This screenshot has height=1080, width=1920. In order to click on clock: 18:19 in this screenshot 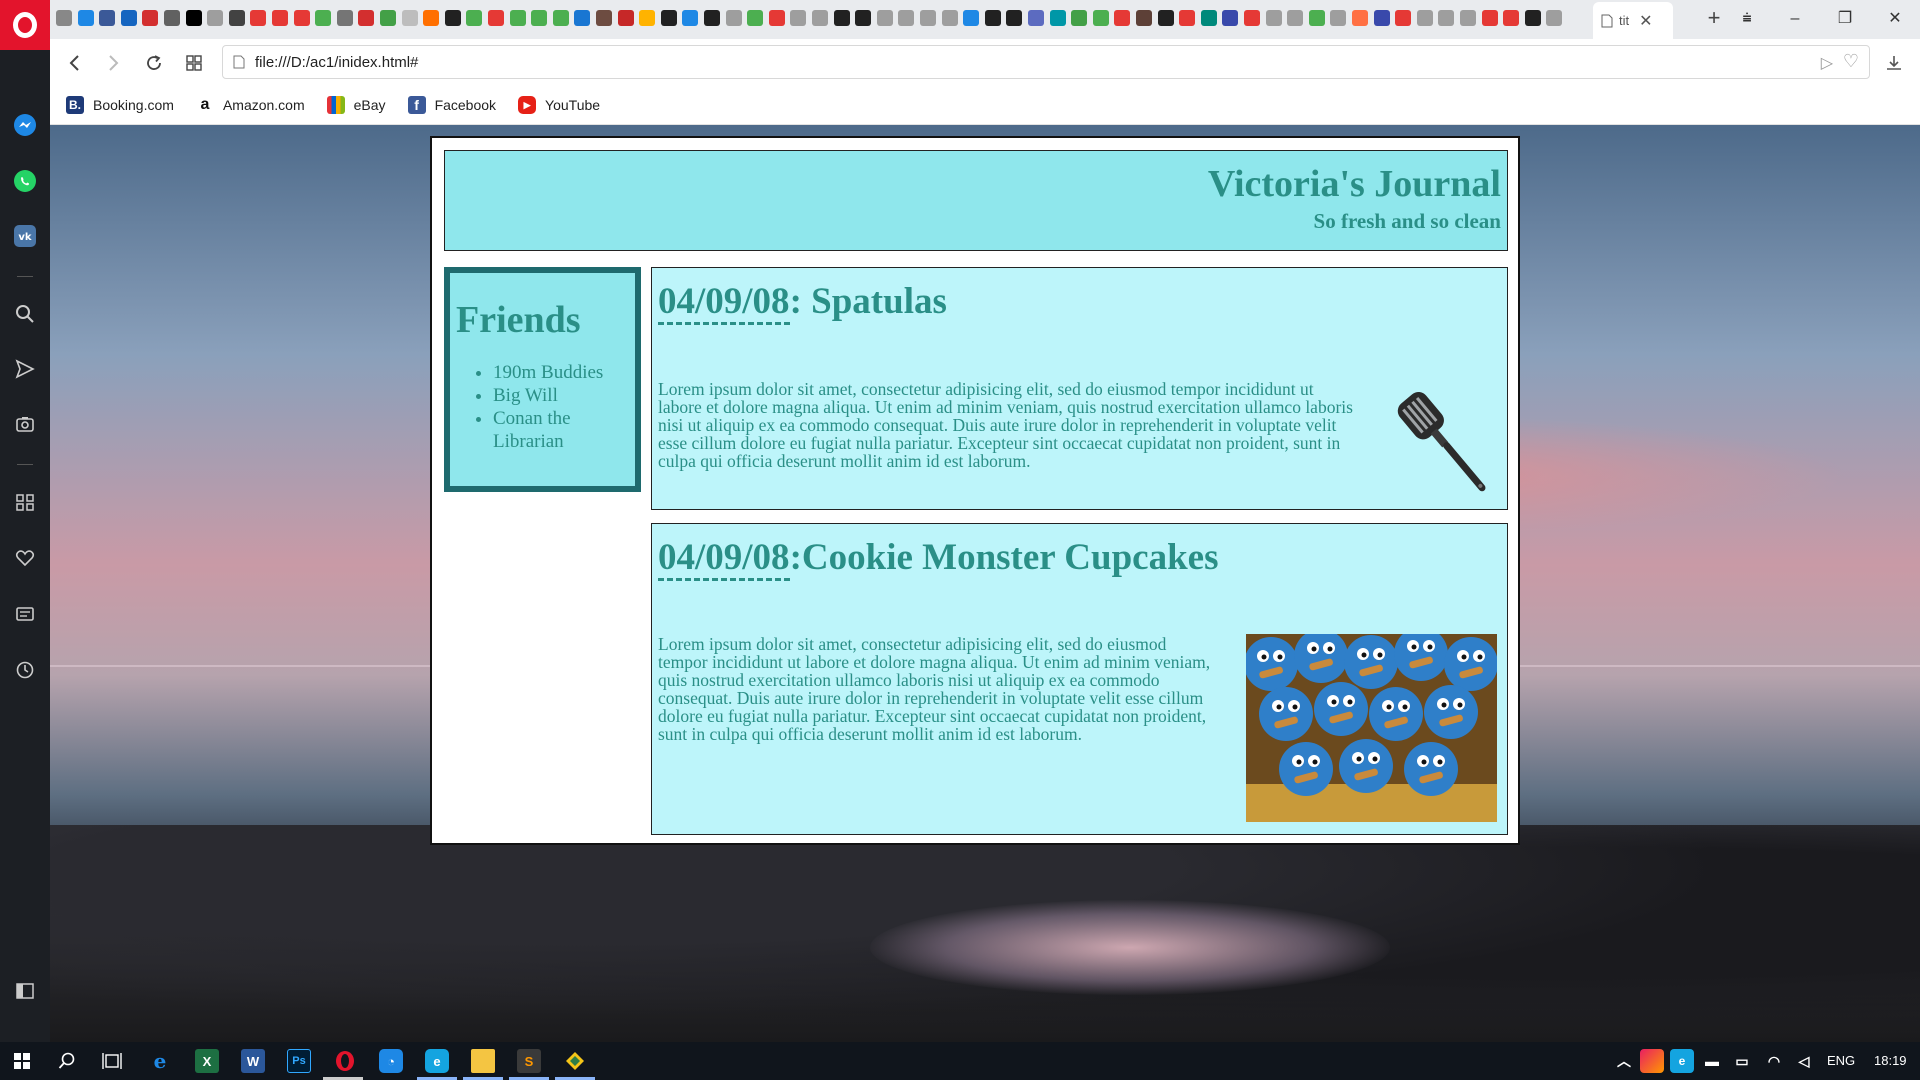, I will do `click(1890, 1060)`.